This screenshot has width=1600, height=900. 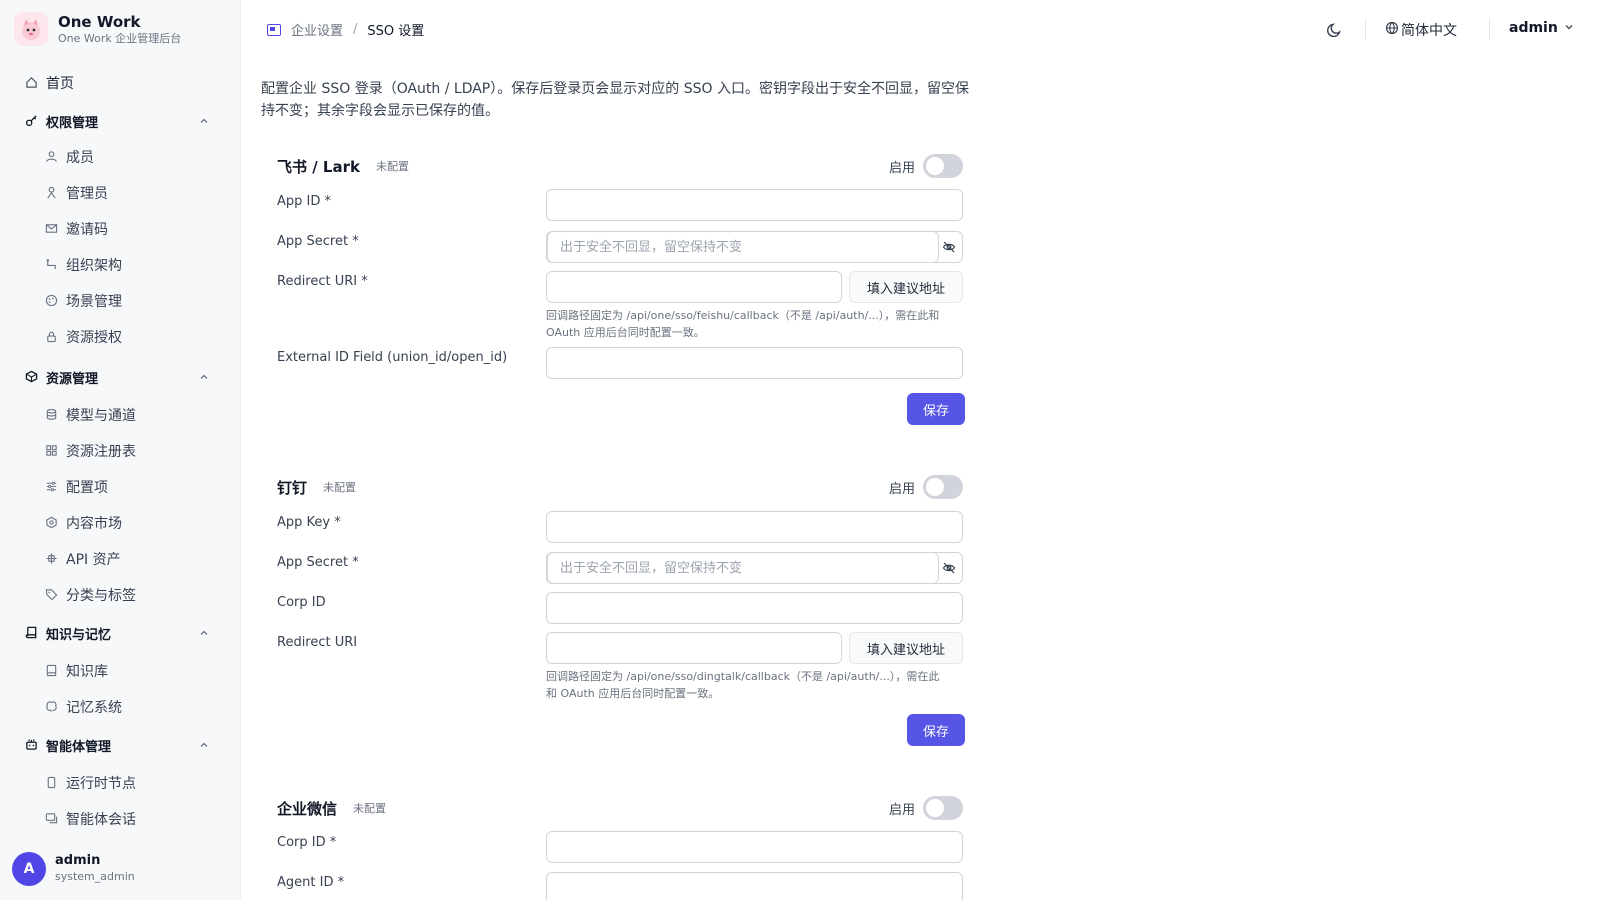 What do you see at coordinates (120, 819) in the screenshot?
I see `sidebar-item-sessions: 智能体会话` at bounding box center [120, 819].